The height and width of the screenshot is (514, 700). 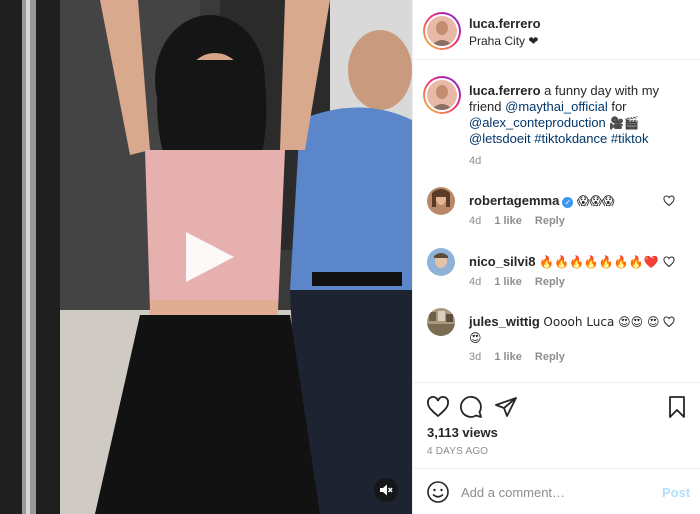 I want to click on comment-body: robertagemma ✓ 😱😱😱, so click(x=569, y=201).